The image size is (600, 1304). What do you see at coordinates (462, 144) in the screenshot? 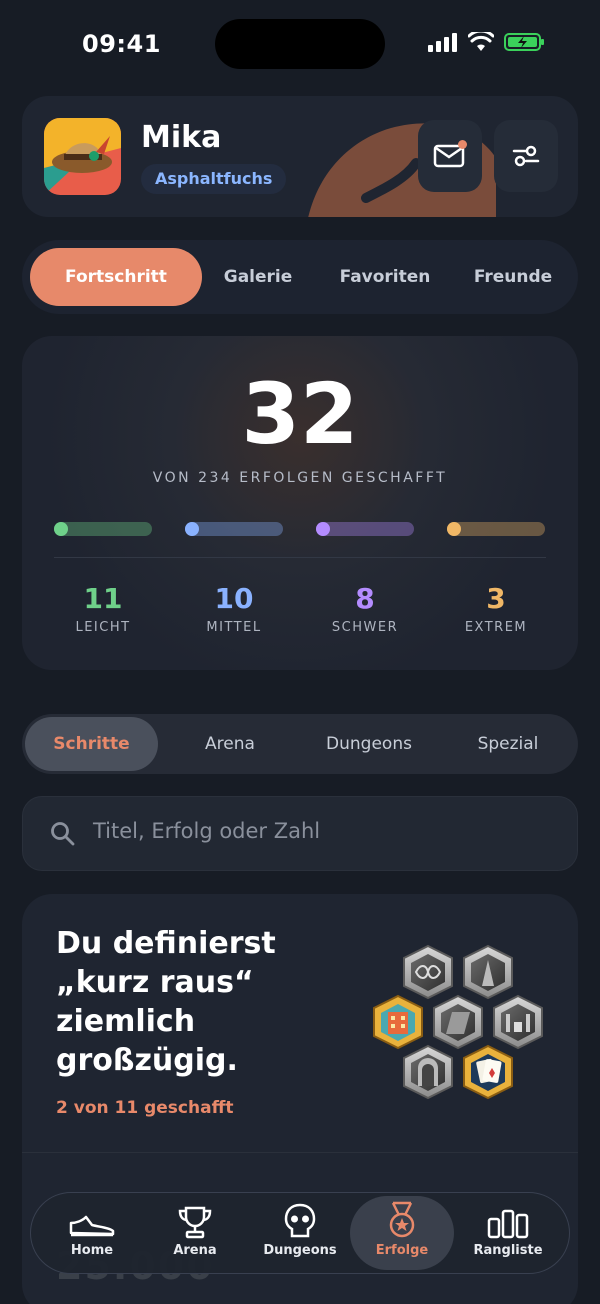
I see `notification-dot` at bounding box center [462, 144].